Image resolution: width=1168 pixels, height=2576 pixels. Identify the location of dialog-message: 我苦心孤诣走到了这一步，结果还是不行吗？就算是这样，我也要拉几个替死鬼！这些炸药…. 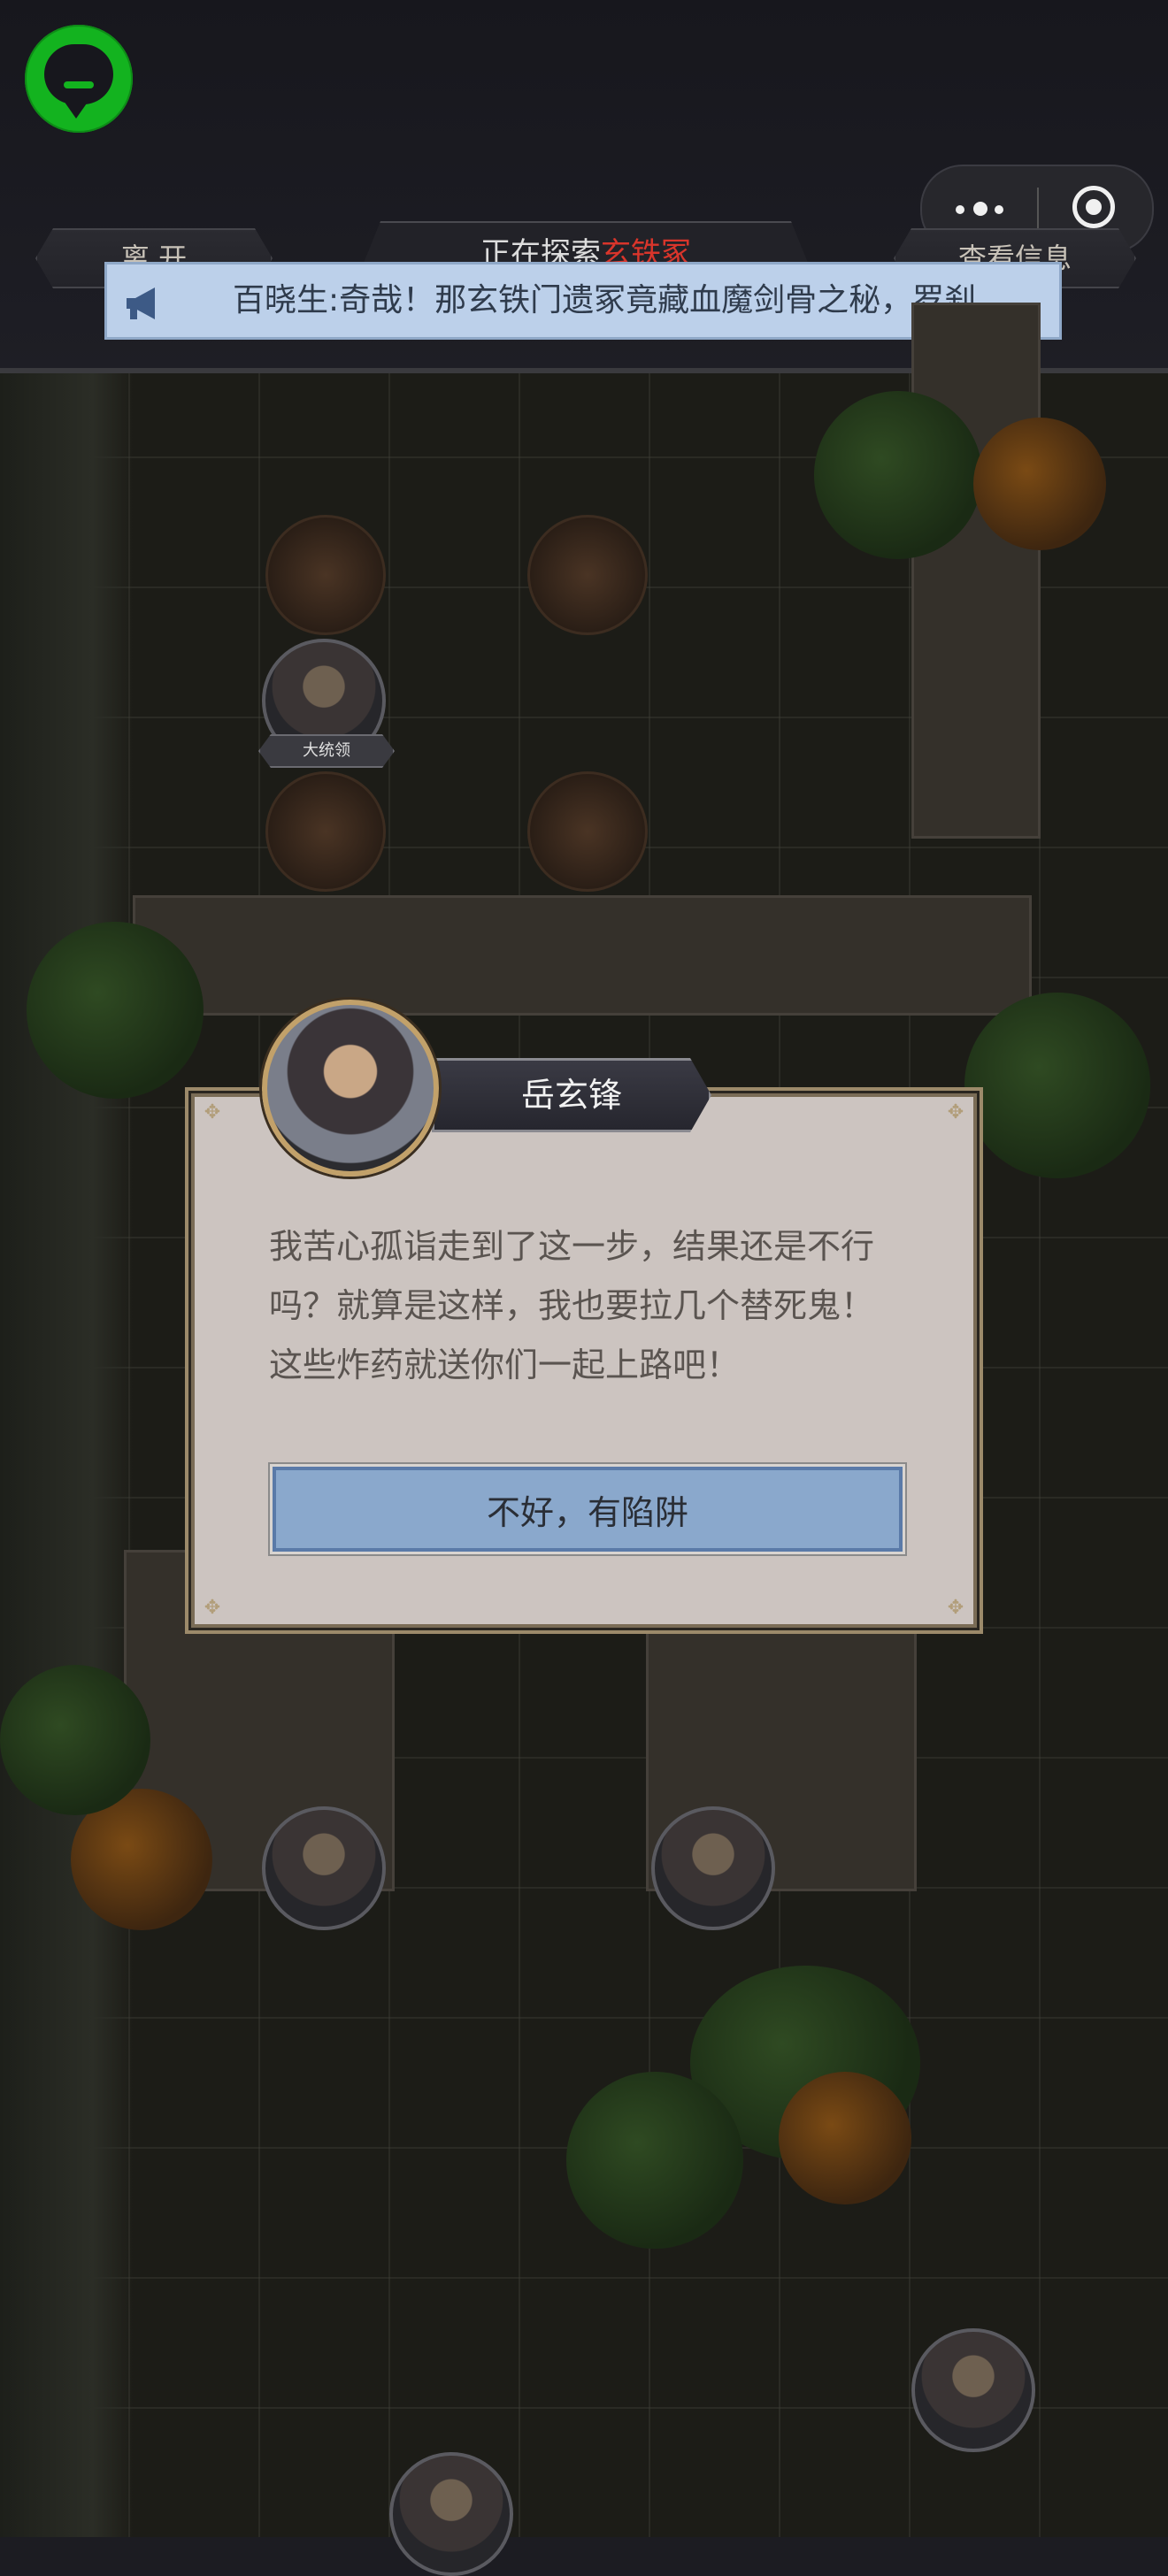
(572, 1305).